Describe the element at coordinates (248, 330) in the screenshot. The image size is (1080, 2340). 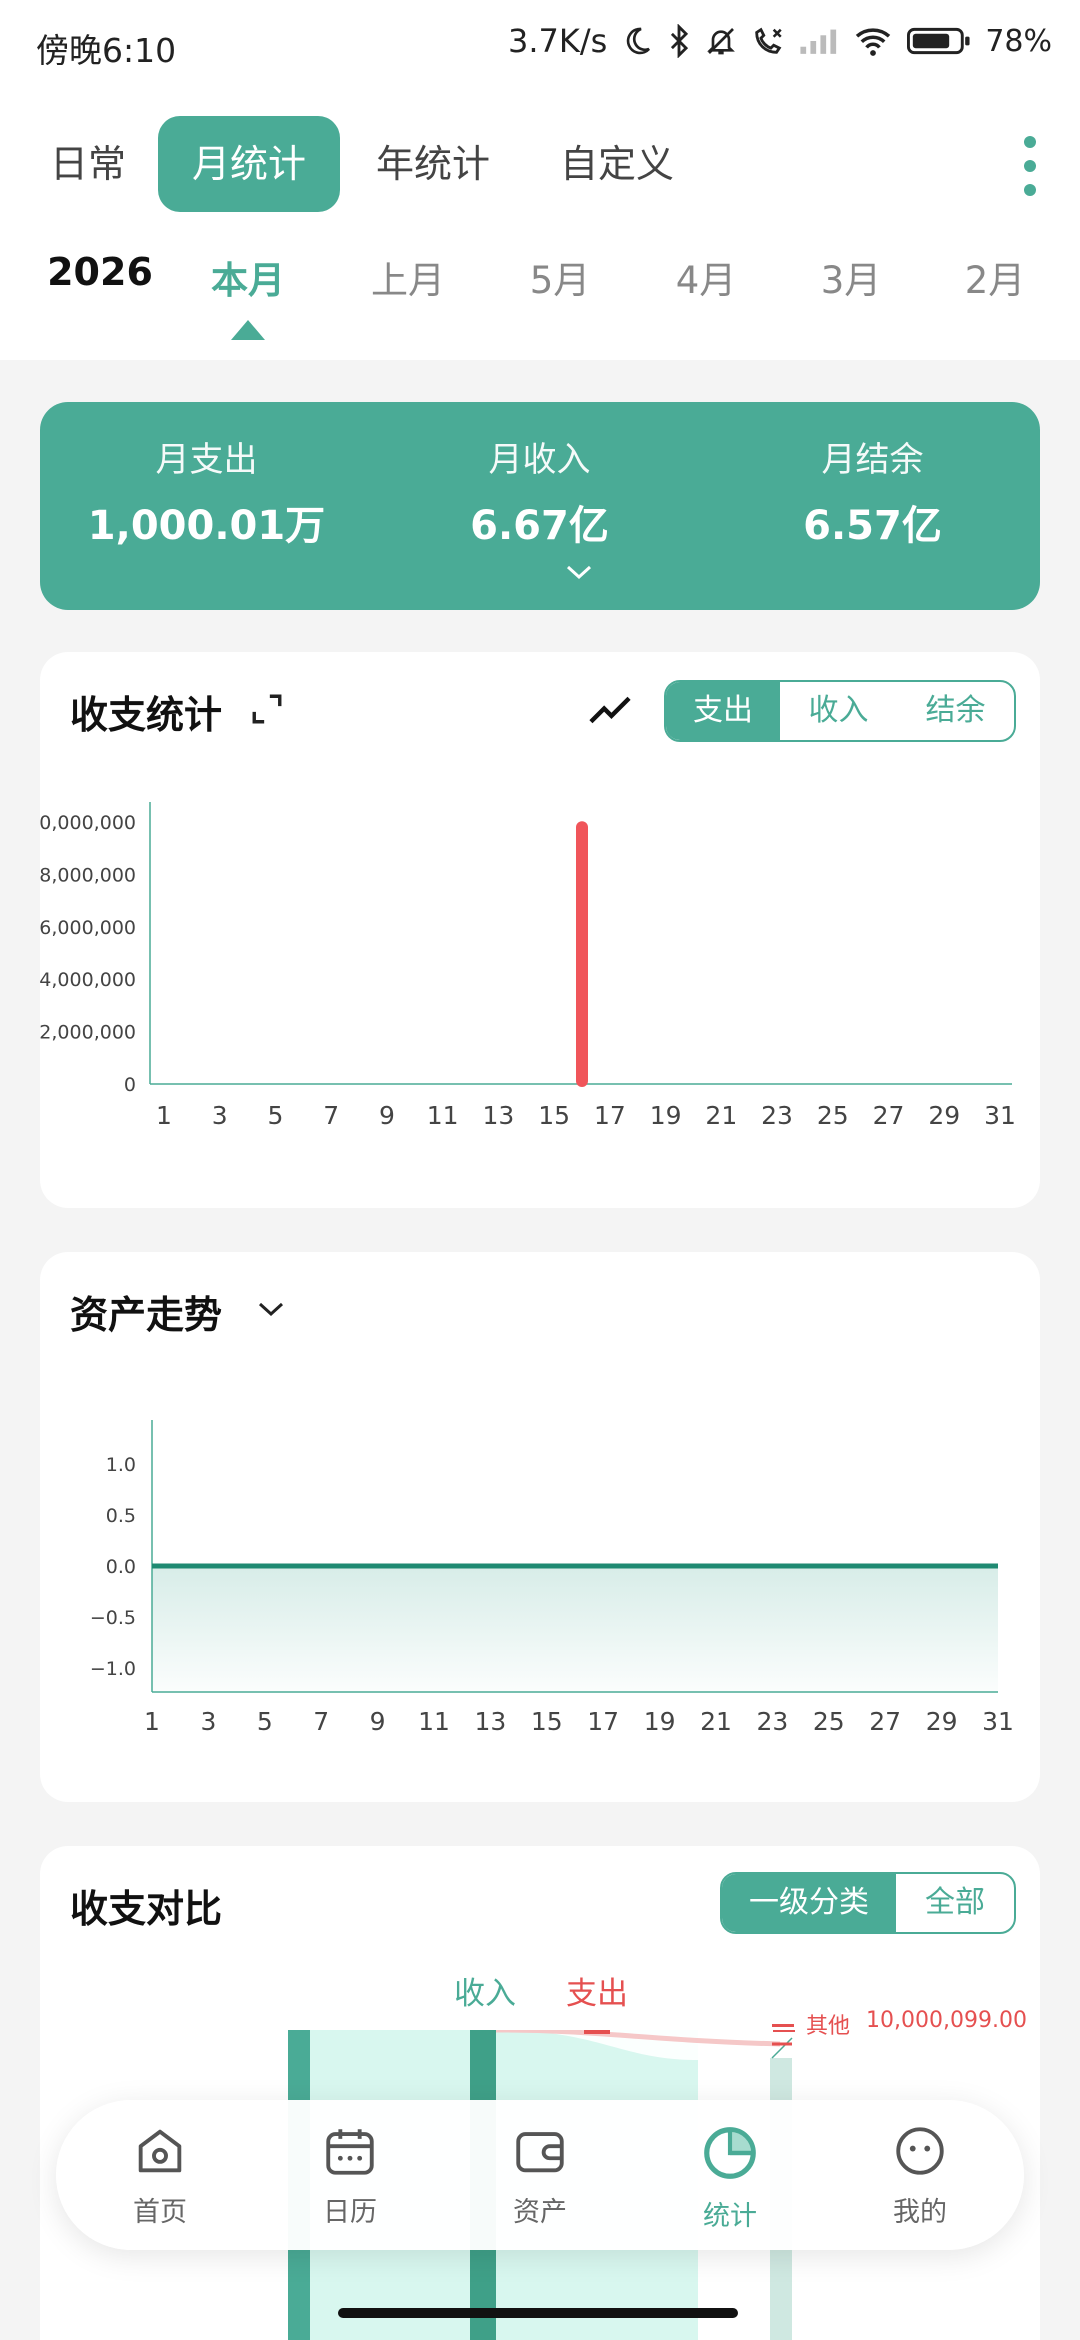
I see `selected-month-indicator` at that location.